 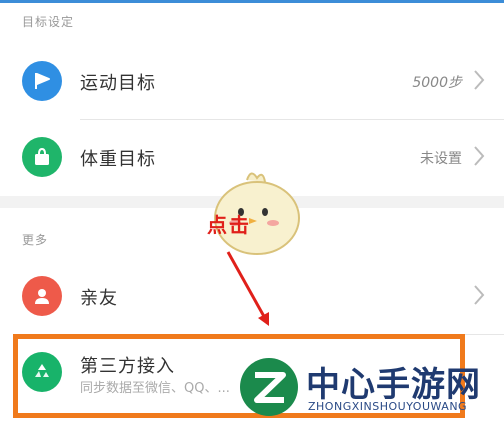 What do you see at coordinates (48, 22) in the screenshot?
I see `section-label-goals: 目标设定` at bounding box center [48, 22].